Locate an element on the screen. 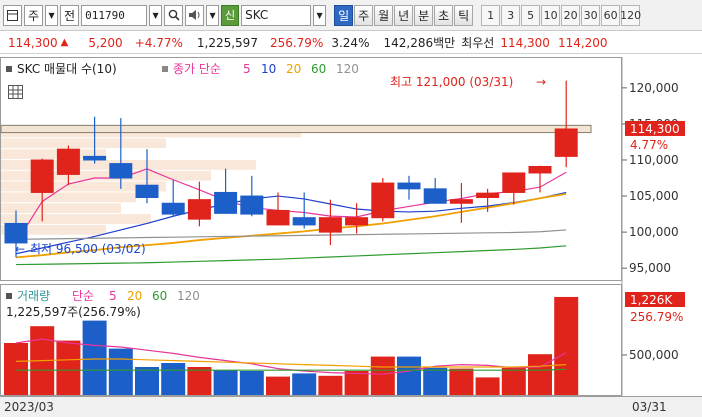 The height and width of the screenshot is (417, 702). legend-bullet-icon is located at coordinates (9, 69).